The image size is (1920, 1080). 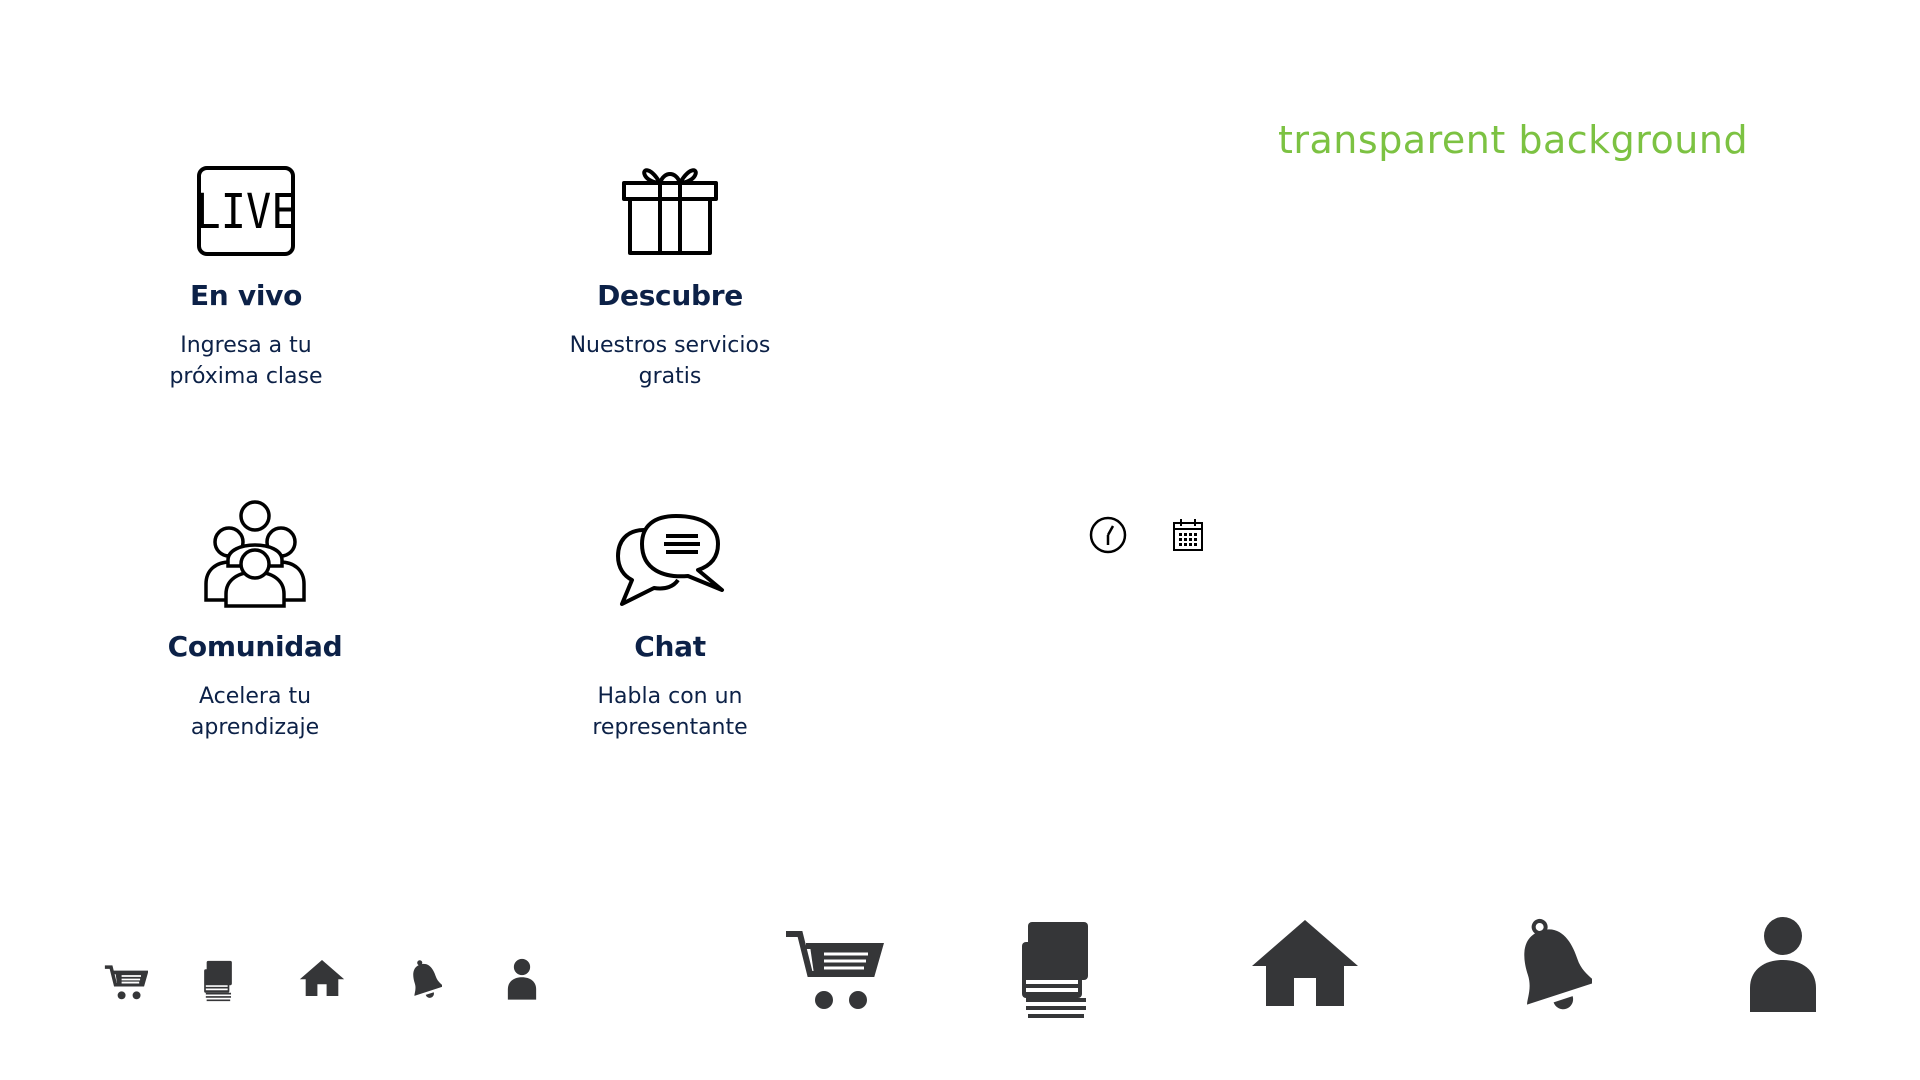 What do you see at coordinates (670, 211) in the screenshot?
I see `gift-icon` at bounding box center [670, 211].